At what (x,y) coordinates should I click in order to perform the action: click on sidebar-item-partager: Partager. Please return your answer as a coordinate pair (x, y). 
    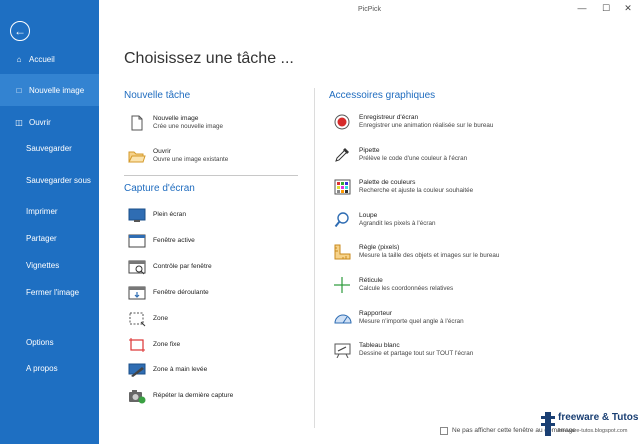
    Looking at the image, I should click on (49, 238).